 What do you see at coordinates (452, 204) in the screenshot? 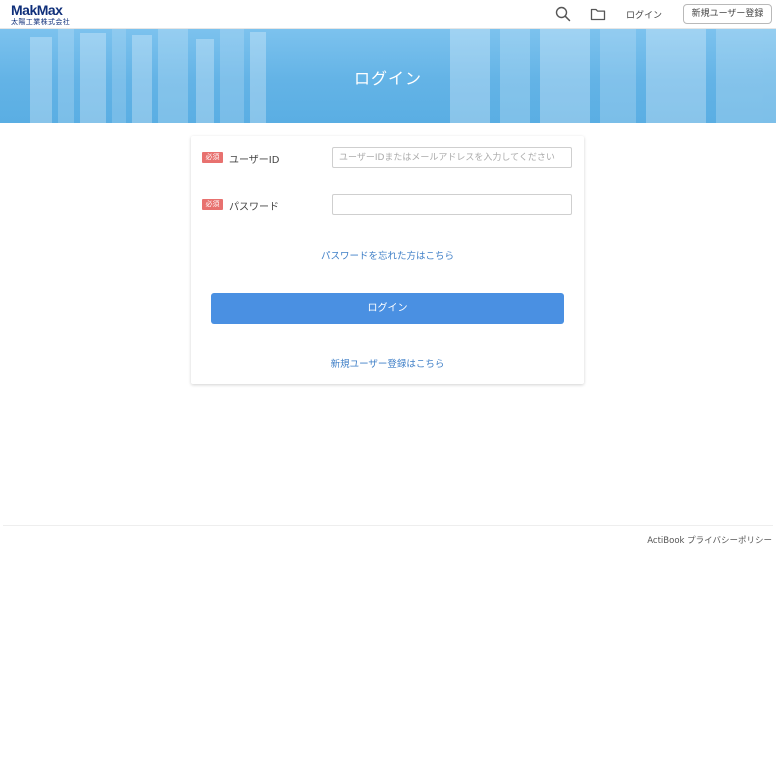
I see `password-input` at bounding box center [452, 204].